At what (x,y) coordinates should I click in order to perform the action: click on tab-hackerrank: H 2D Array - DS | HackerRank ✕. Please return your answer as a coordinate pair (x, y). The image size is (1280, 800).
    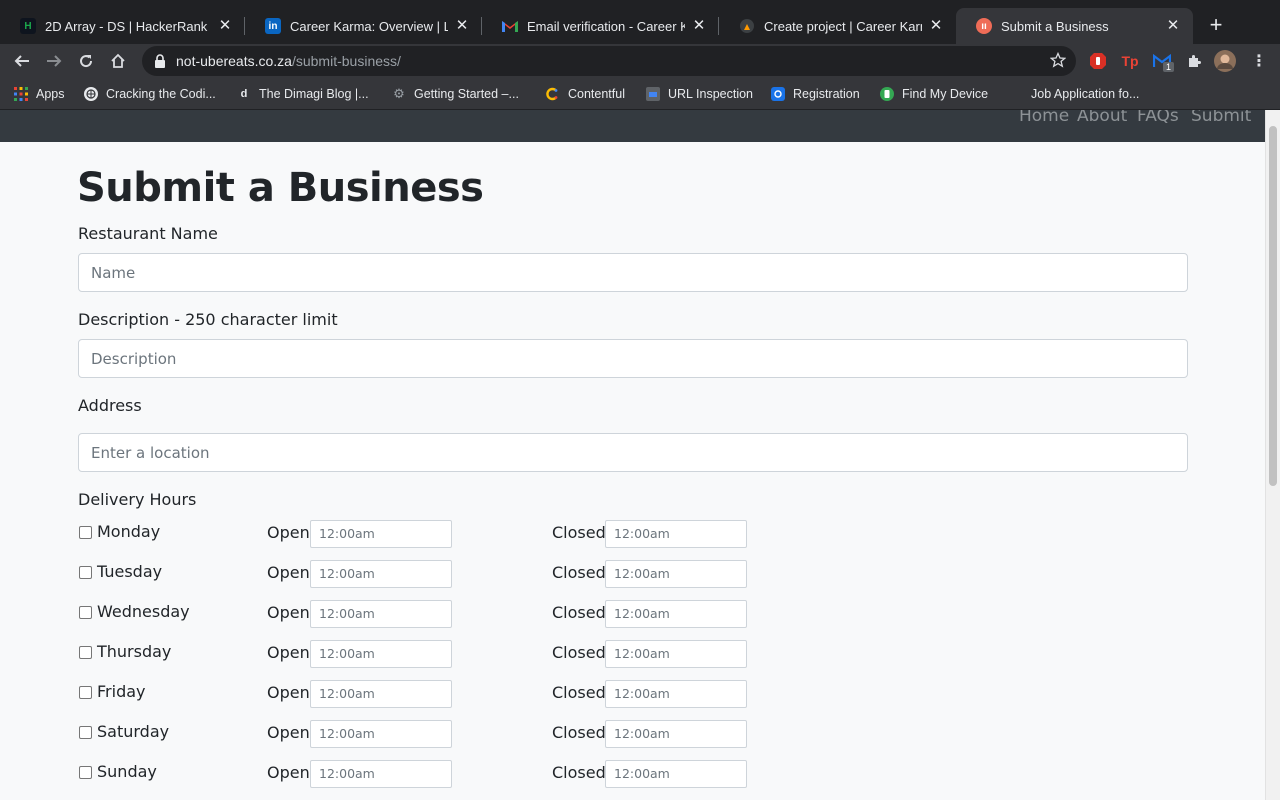
    Looking at the image, I should click on (122, 26).